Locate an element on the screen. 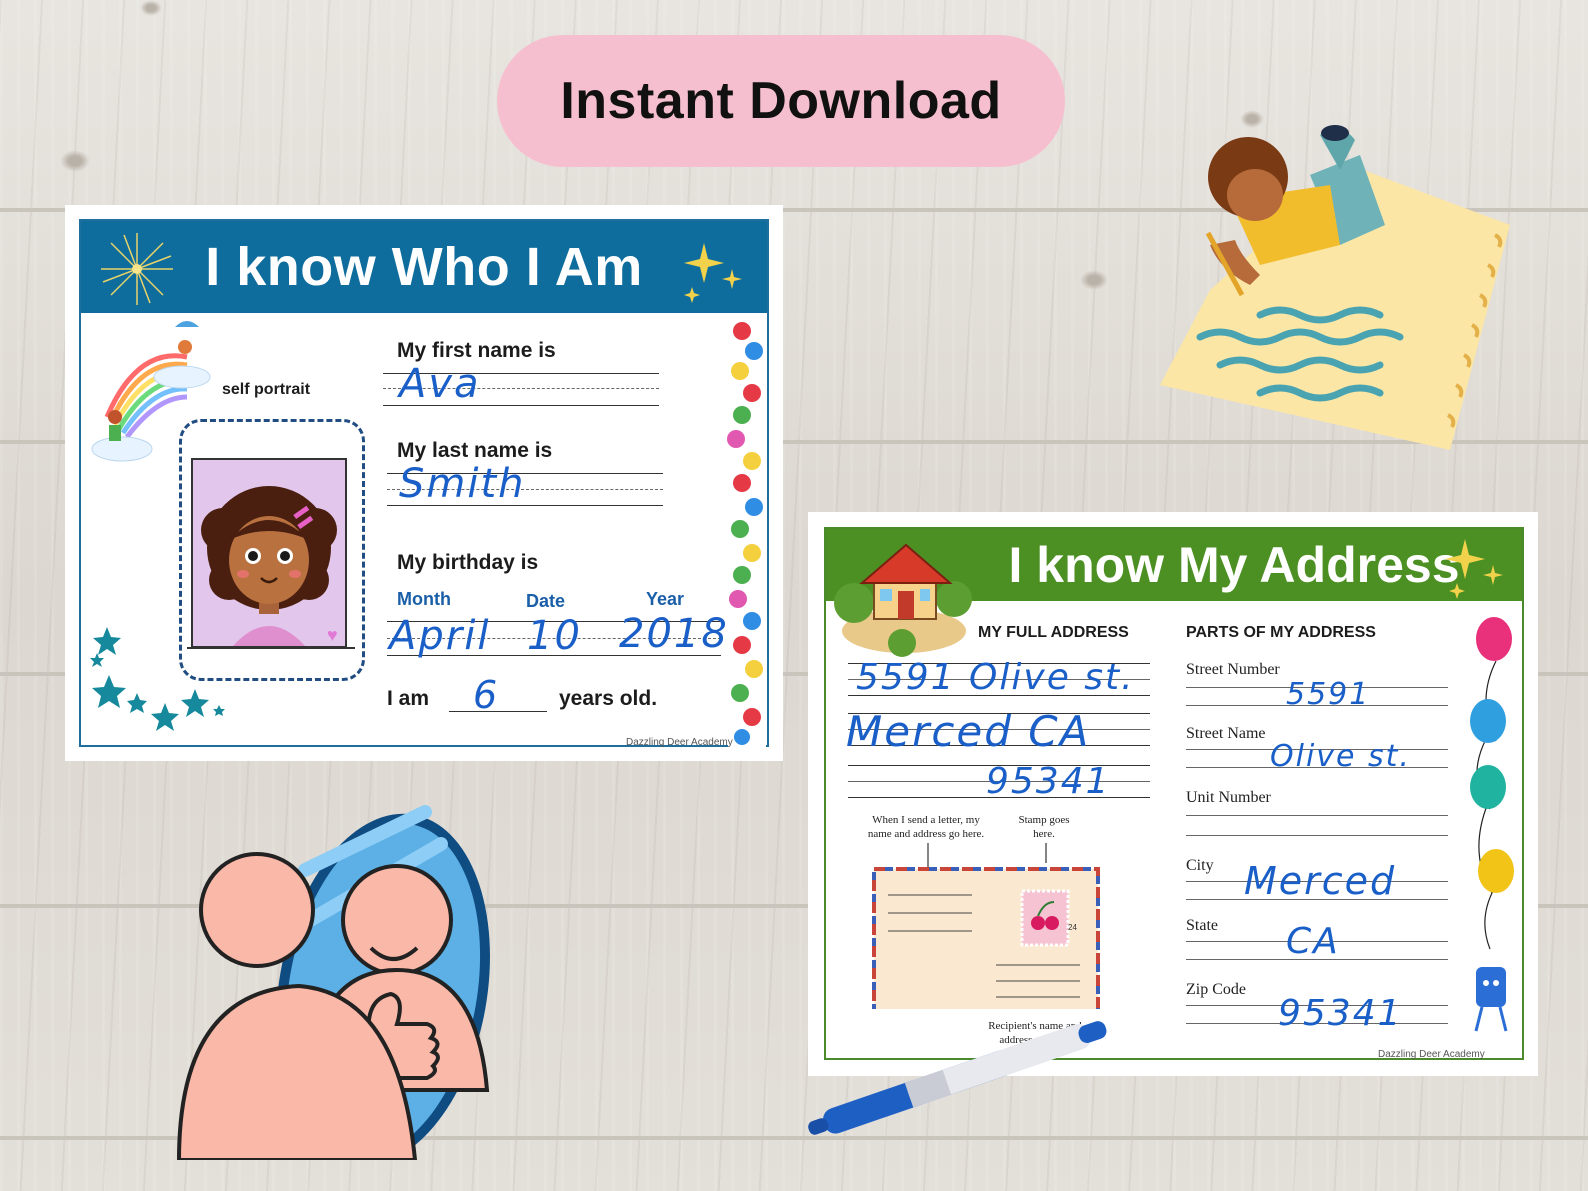 The height and width of the screenshot is (1191, 1588). date-label: Date is located at coordinates (546, 601).